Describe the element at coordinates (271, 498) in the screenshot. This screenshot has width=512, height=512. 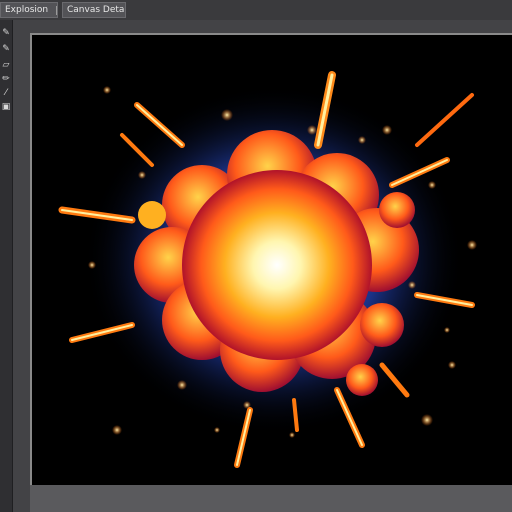
I see `status-strip` at that location.